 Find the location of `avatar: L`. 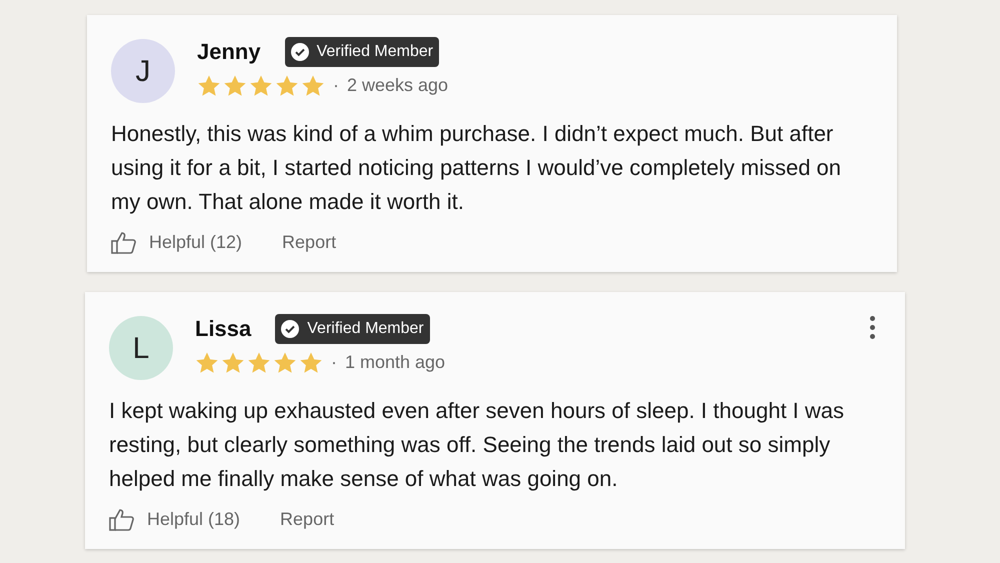

avatar: L is located at coordinates (141, 348).